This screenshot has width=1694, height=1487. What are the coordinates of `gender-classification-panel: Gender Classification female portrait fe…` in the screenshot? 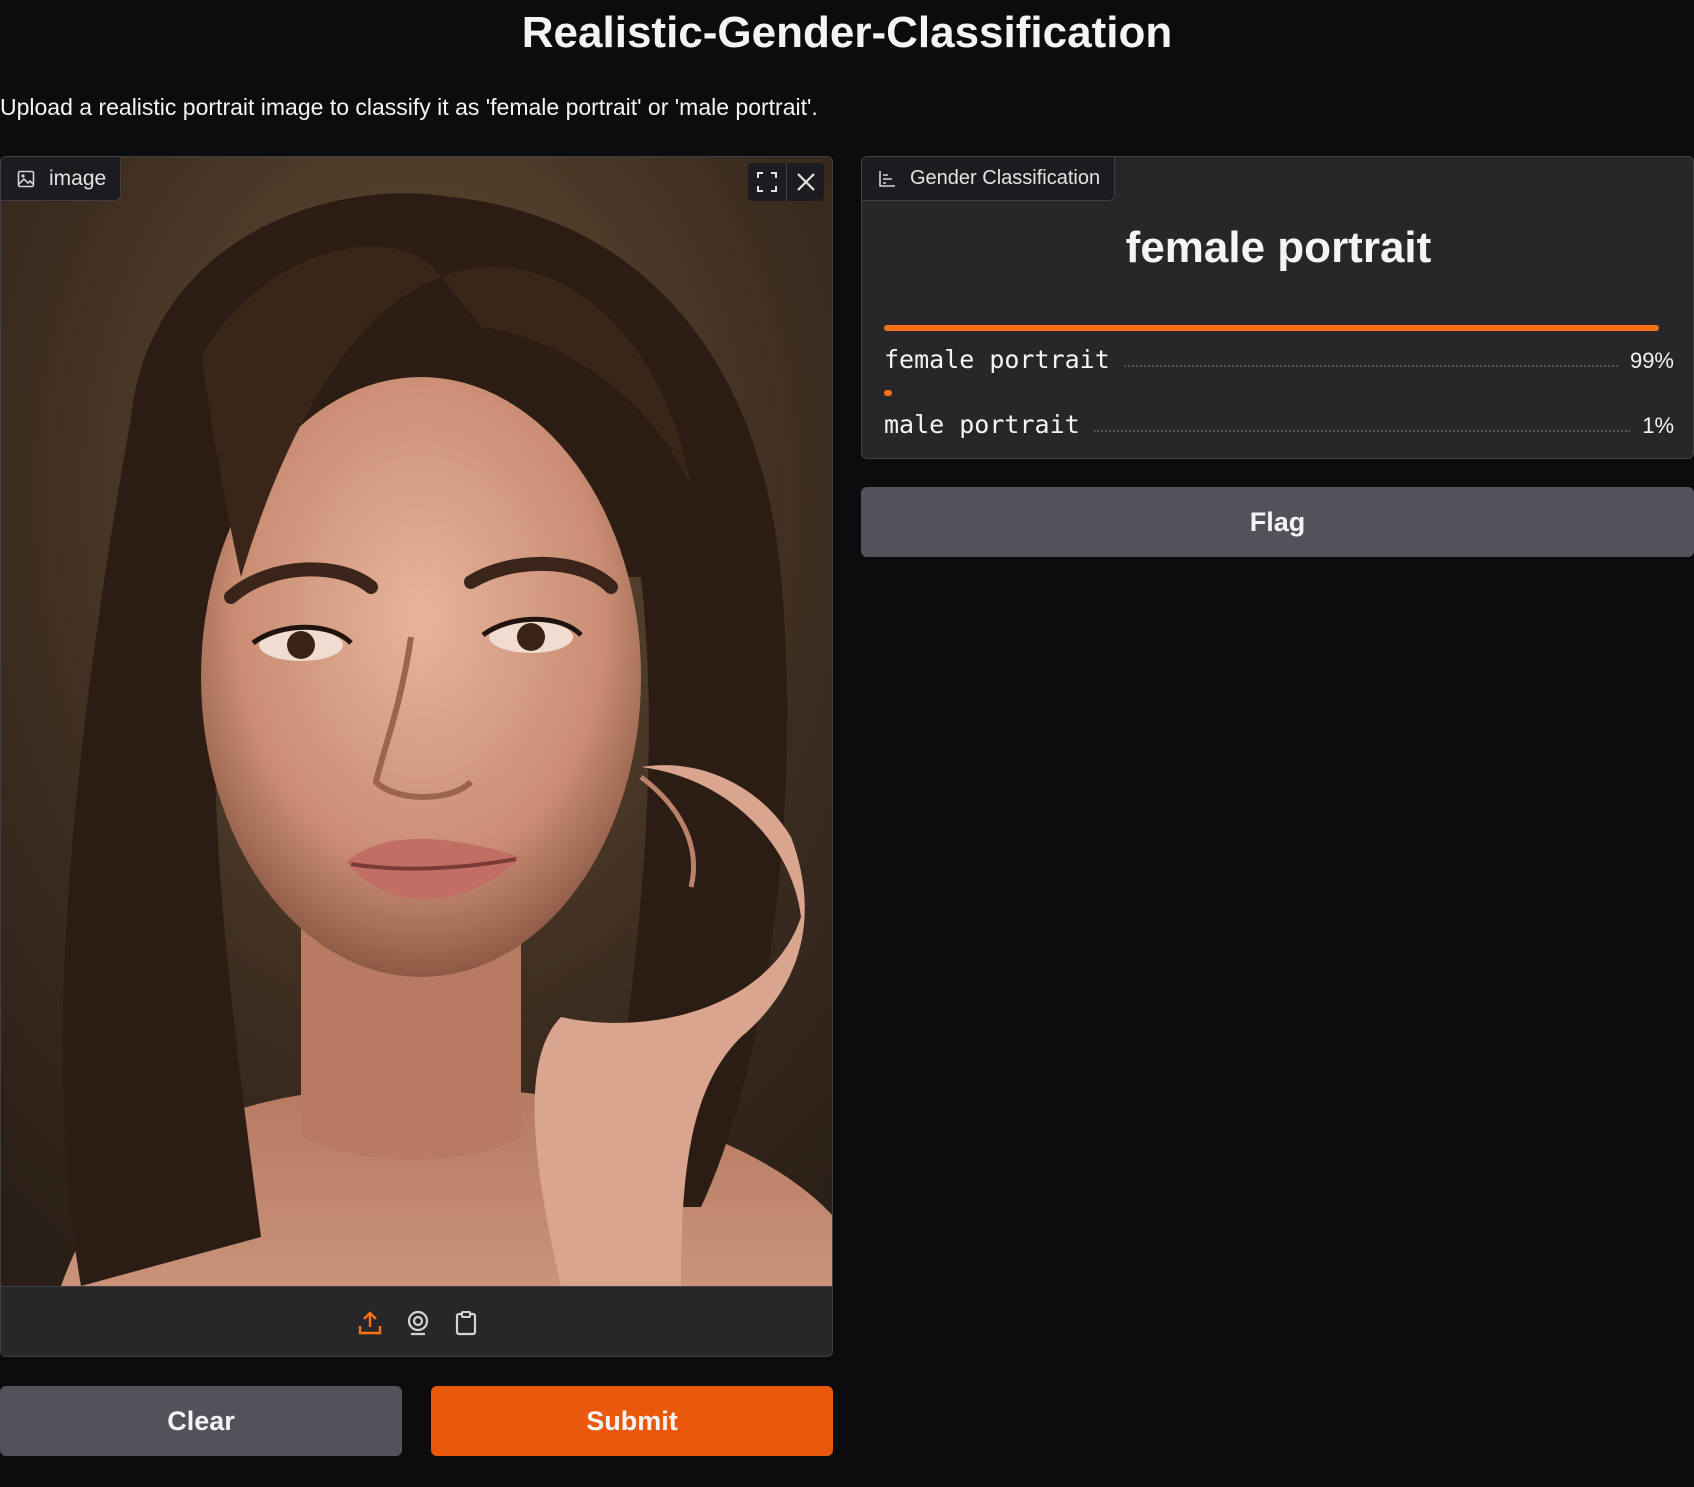 It's located at (1277, 307).